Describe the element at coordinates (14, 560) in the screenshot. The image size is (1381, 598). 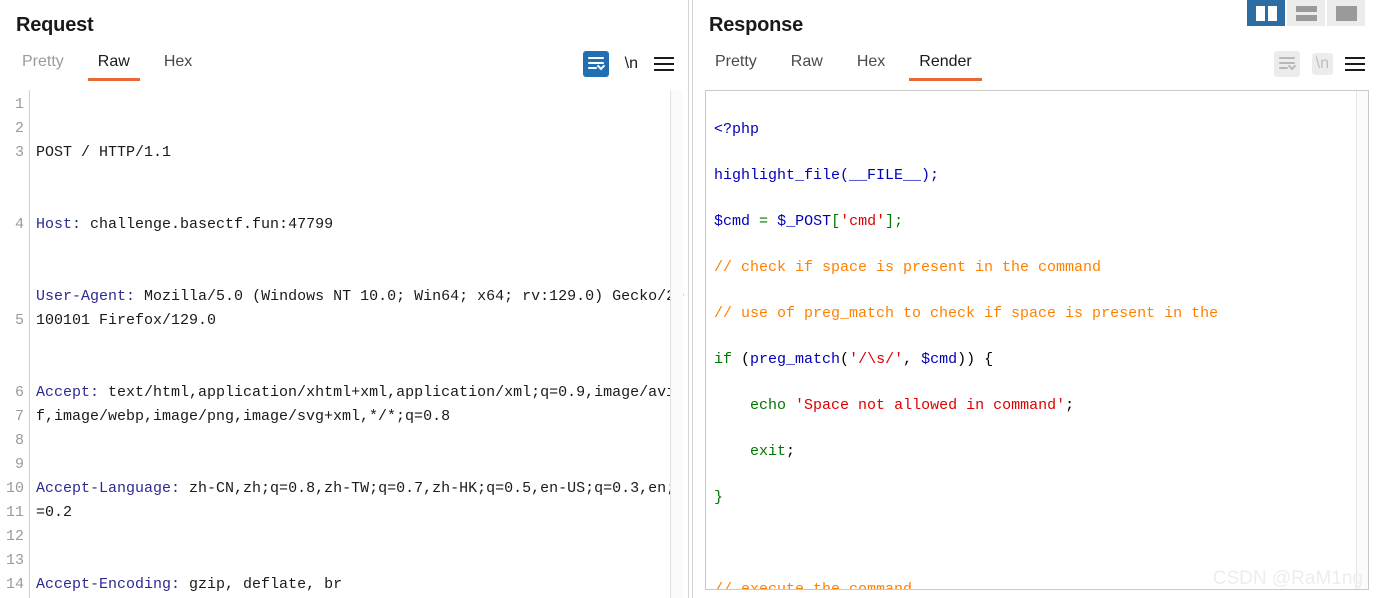
I see `line-number: 13` at that location.